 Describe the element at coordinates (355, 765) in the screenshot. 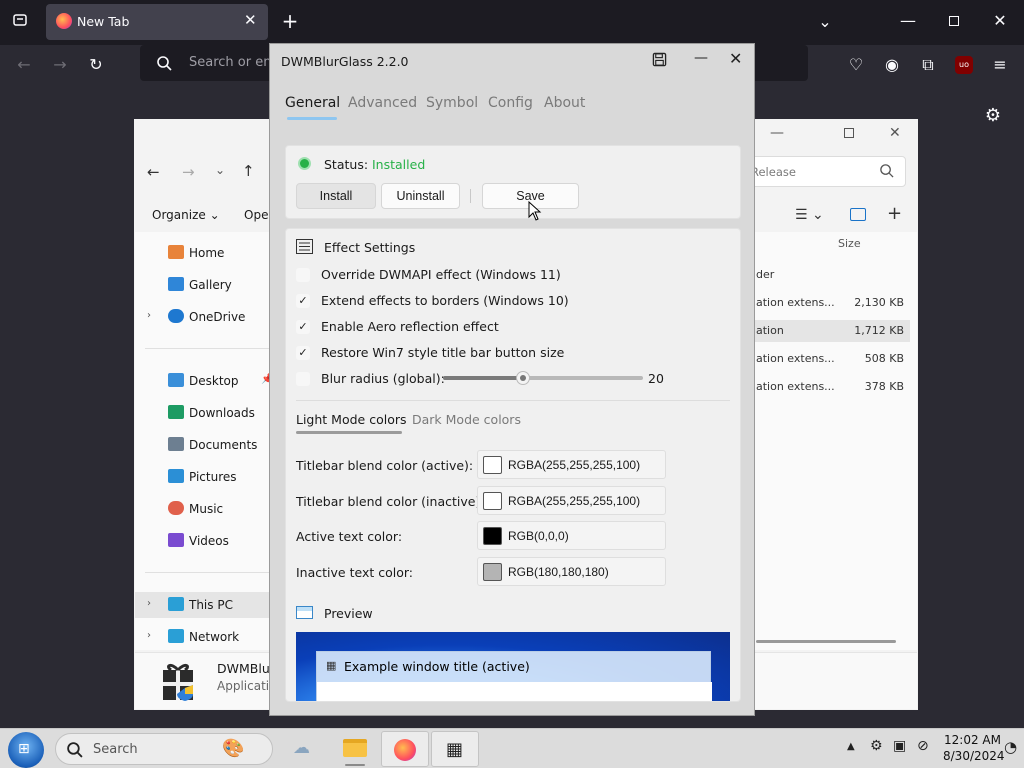

I see `running-indicator` at that location.